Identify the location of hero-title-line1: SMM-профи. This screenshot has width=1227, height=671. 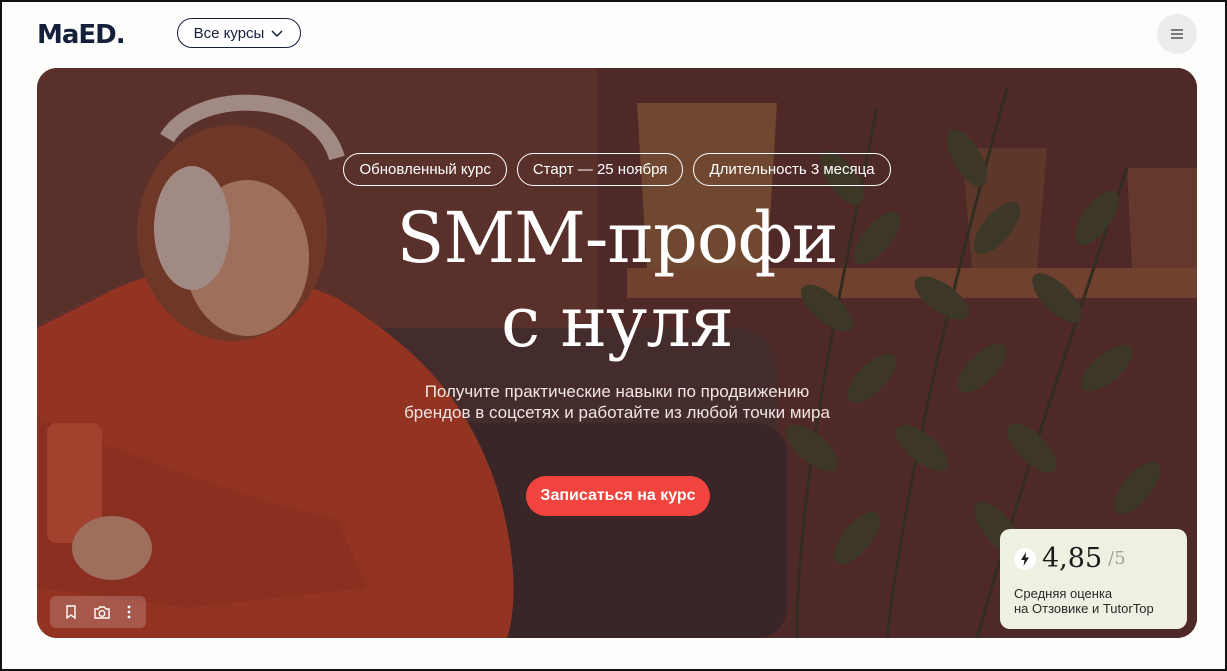
(617, 238).